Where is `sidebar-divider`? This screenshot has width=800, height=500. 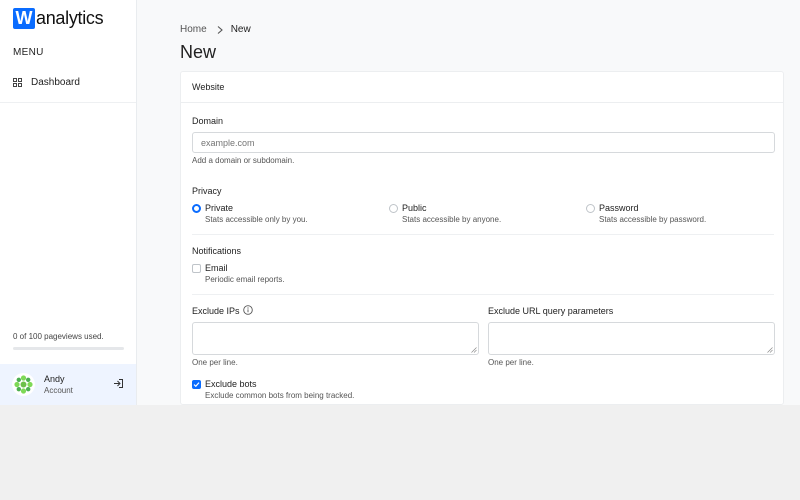
sidebar-divider is located at coordinates (68, 102).